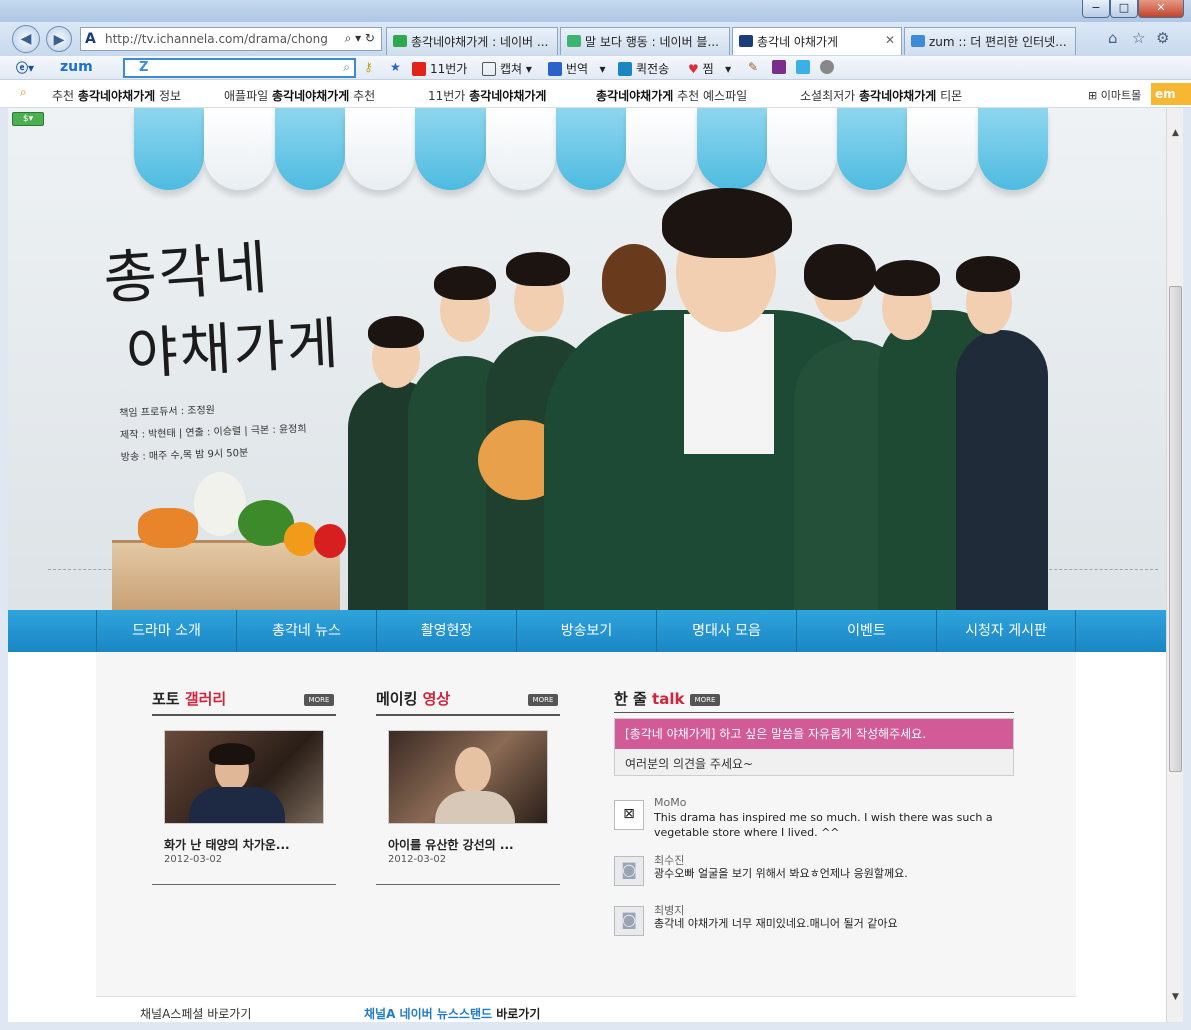  What do you see at coordinates (1094, 95) in the screenshot?
I see `plus-icon: ⊞` at bounding box center [1094, 95].